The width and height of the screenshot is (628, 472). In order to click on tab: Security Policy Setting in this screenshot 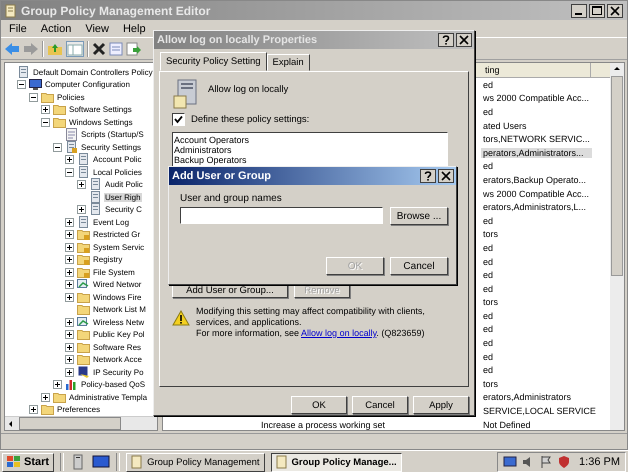, I will do `click(213, 61)`.